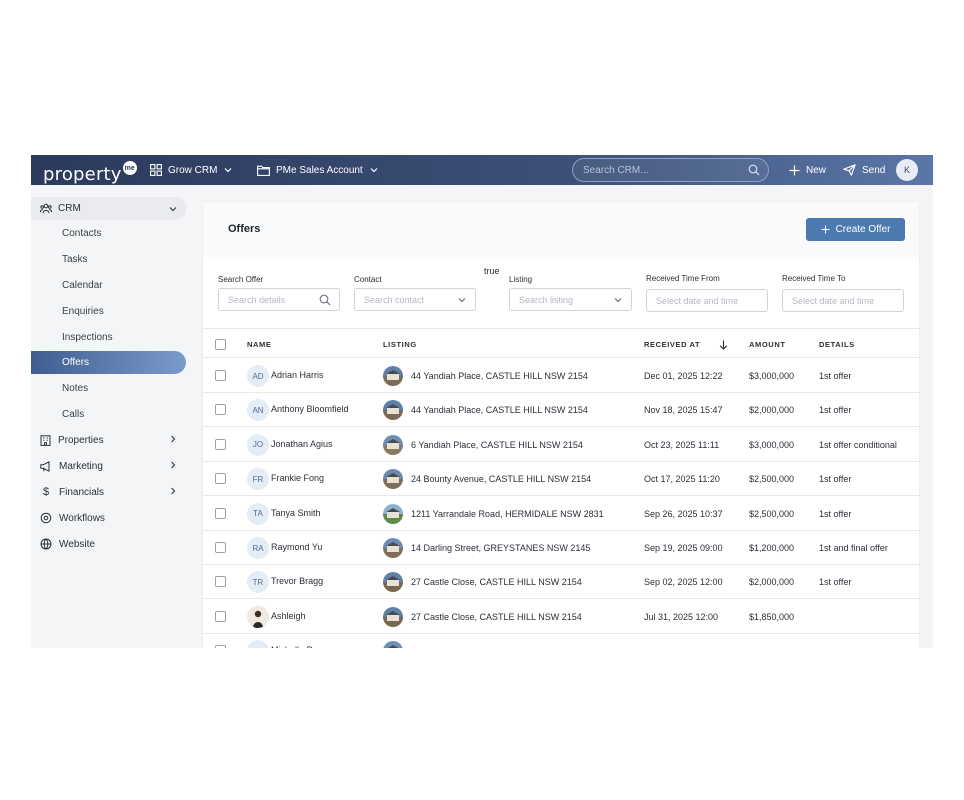  What do you see at coordinates (279, 299) in the screenshot?
I see `search-offer-input: Search details` at bounding box center [279, 299].